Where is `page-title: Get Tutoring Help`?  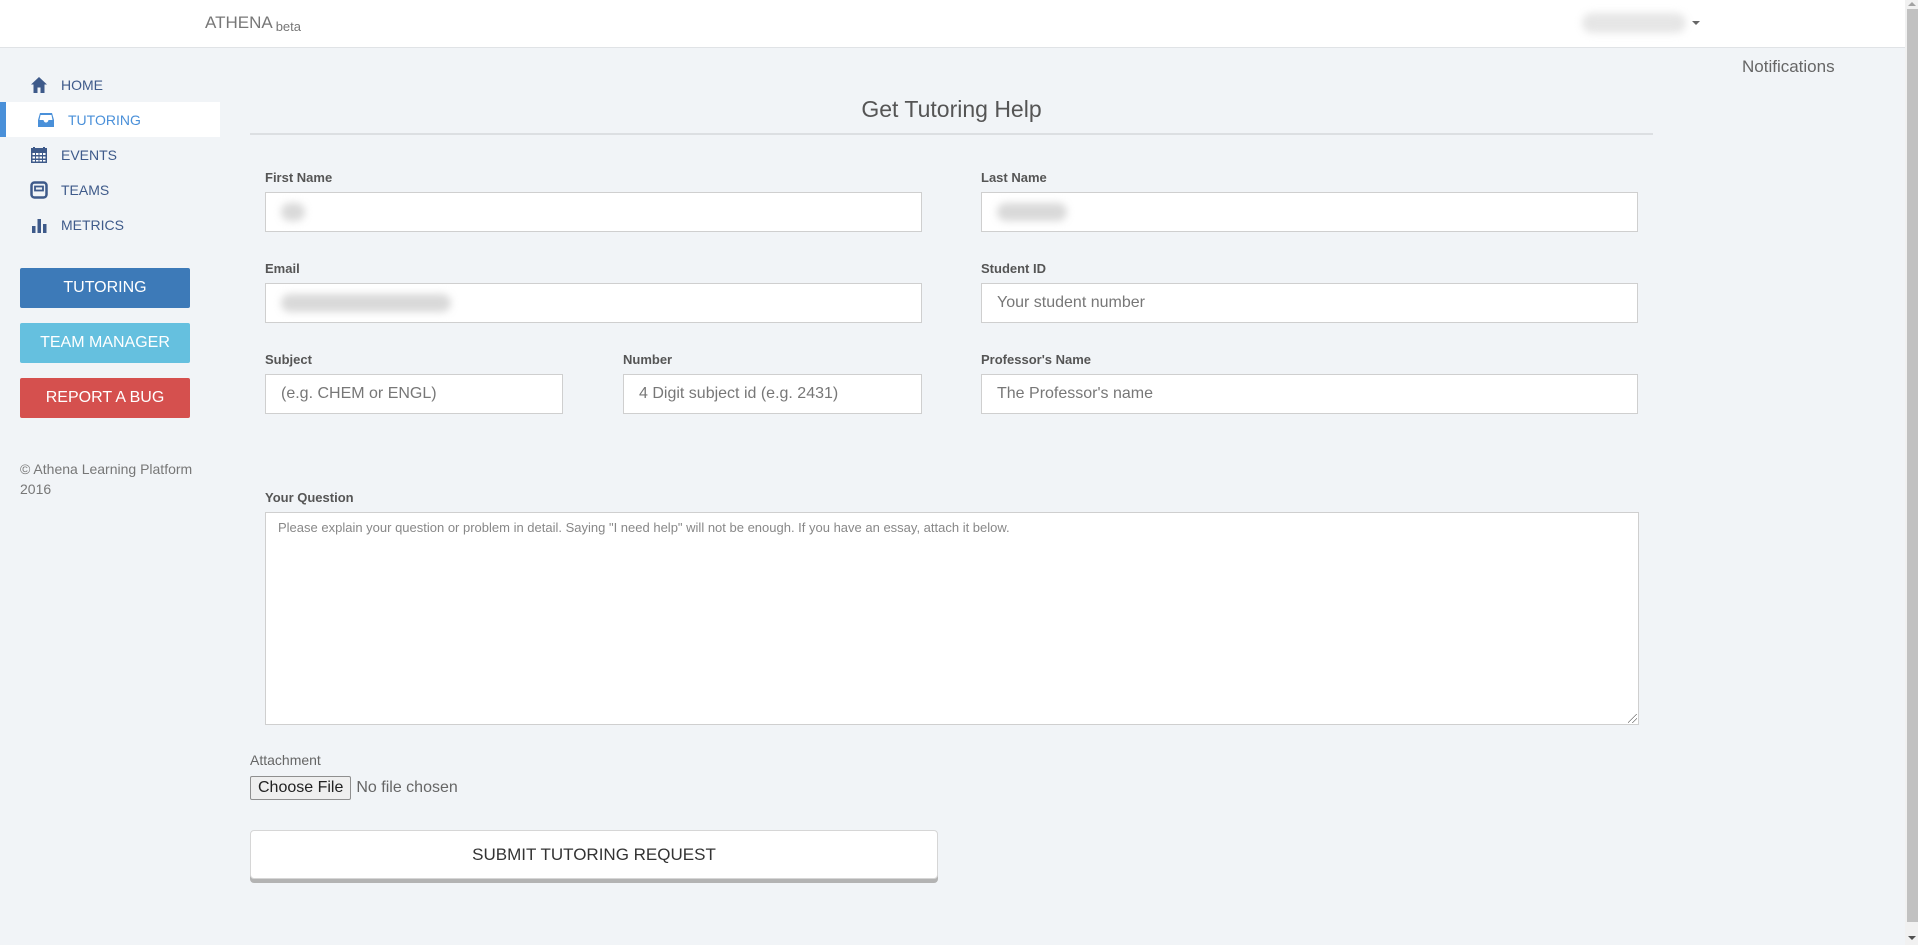
page-title: Get Tutoring Help is located at coordinates (951, 109).